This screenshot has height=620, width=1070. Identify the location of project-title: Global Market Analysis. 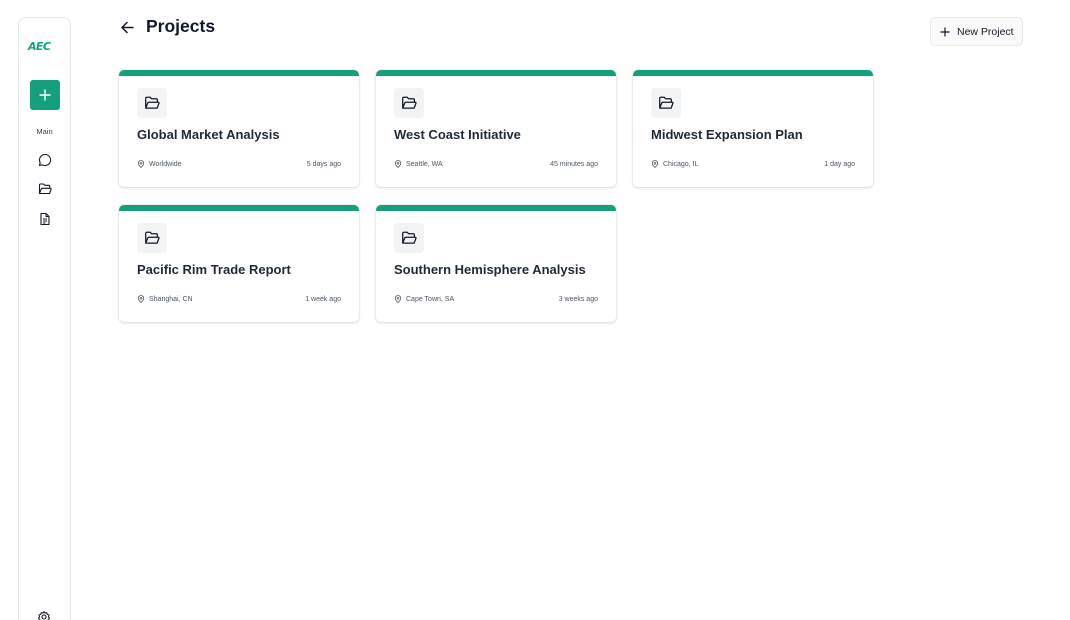
(208, 134).